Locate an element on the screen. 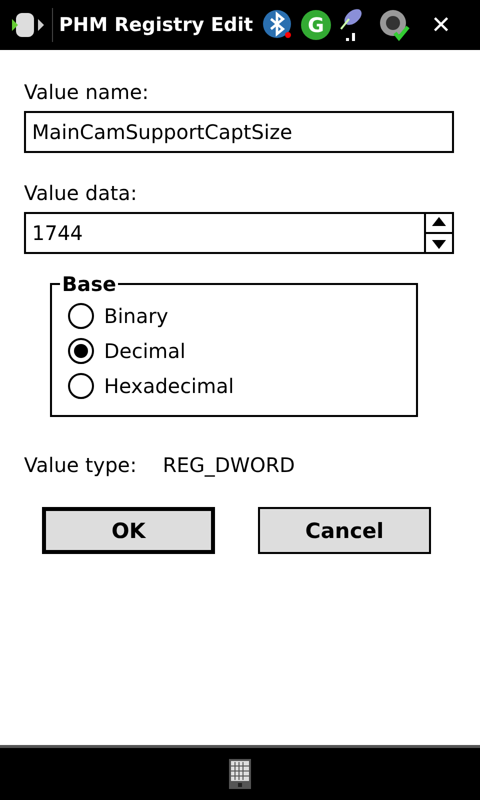 This screenshot has height=800, width=480. group-title: Base is located at coordinates (89, 284).